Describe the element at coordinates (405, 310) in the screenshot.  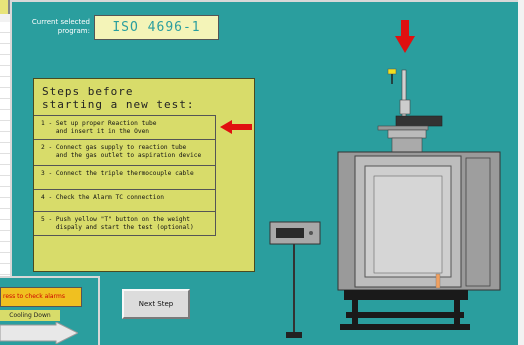
I see `oven-stand` at that location.